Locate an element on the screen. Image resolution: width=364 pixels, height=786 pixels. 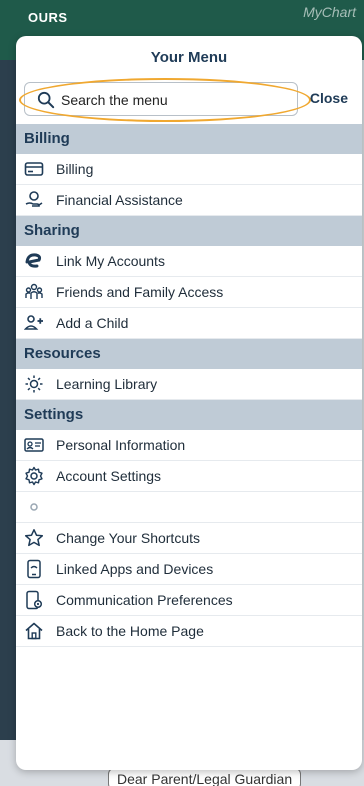
id-card-icon is located at coordinates (34, 445).